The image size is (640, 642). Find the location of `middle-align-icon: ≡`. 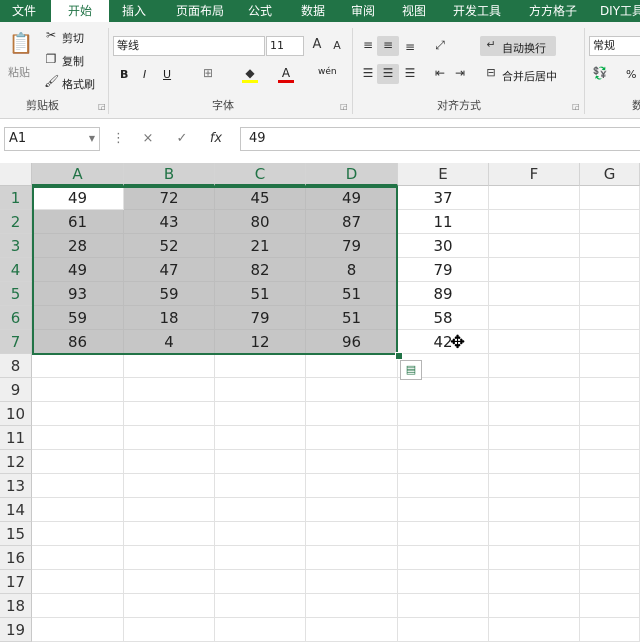

middle-align-icon: ≡ is located at coordinates (388, 45).